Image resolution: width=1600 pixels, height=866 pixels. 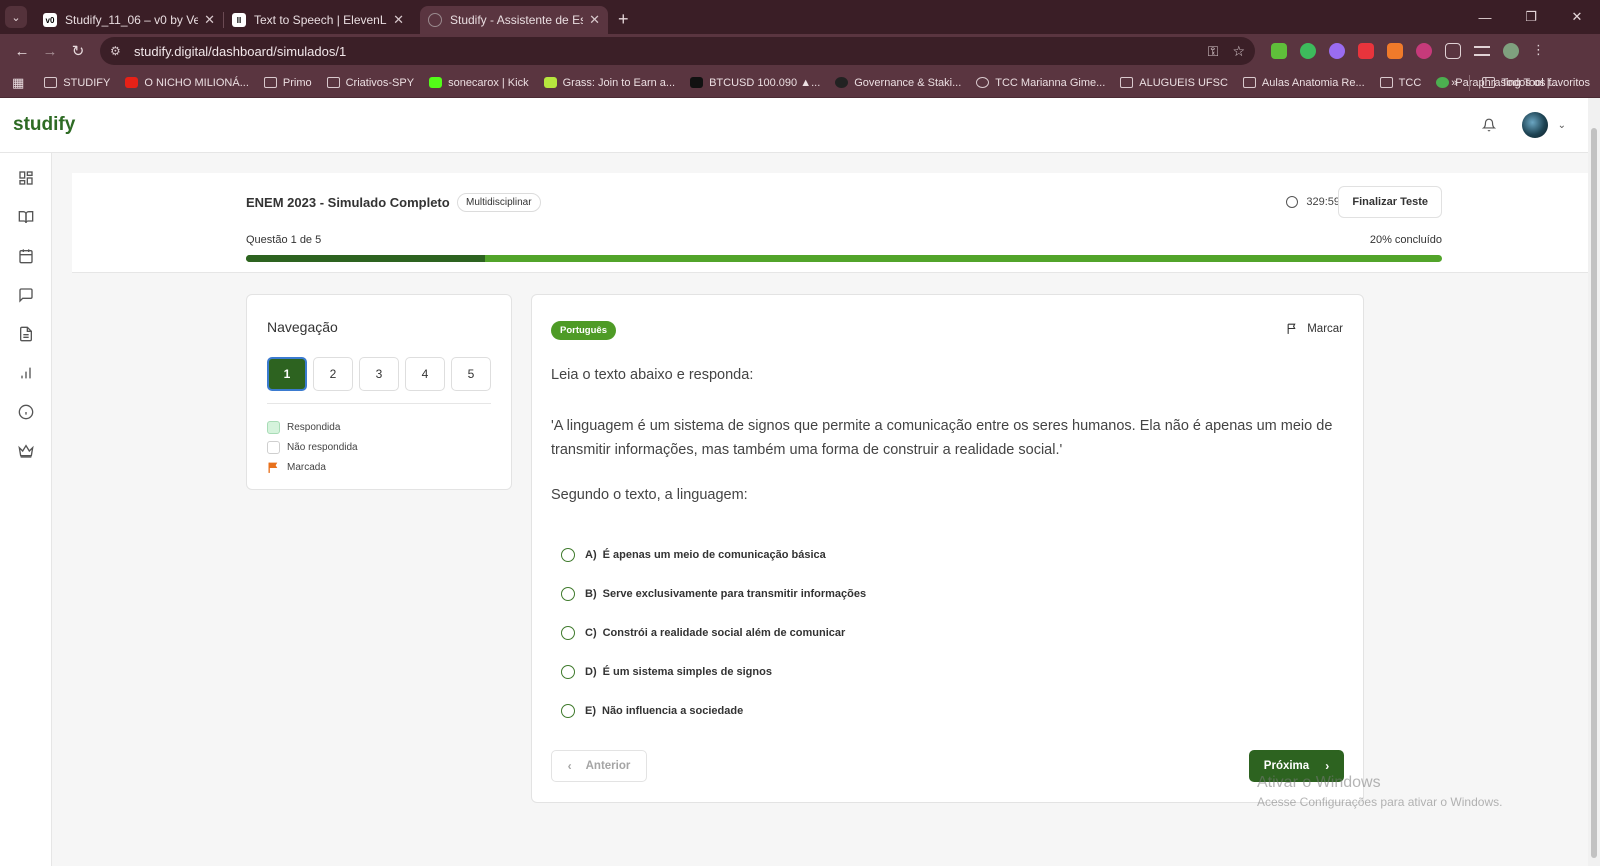 I want to click on question-button-4: 4, so click(x=425, y=374).